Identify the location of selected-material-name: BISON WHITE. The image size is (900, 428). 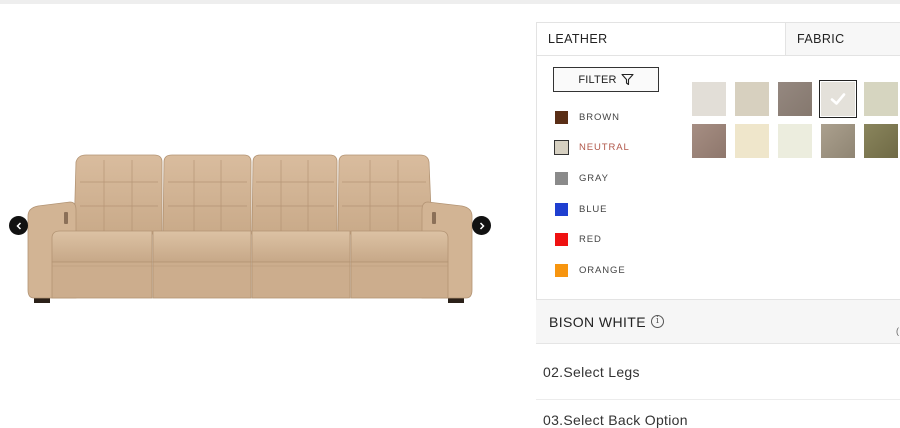
(597, 321).